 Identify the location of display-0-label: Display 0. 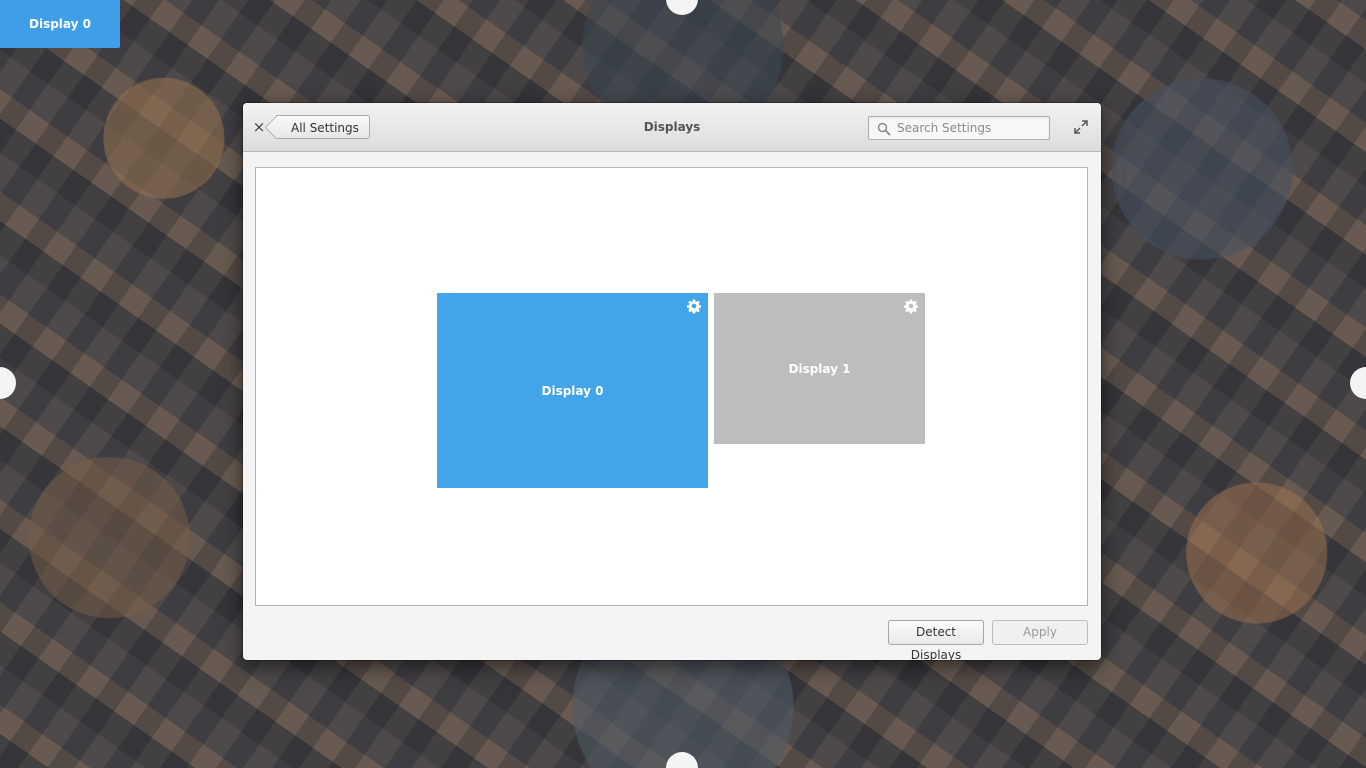
(572, 390).